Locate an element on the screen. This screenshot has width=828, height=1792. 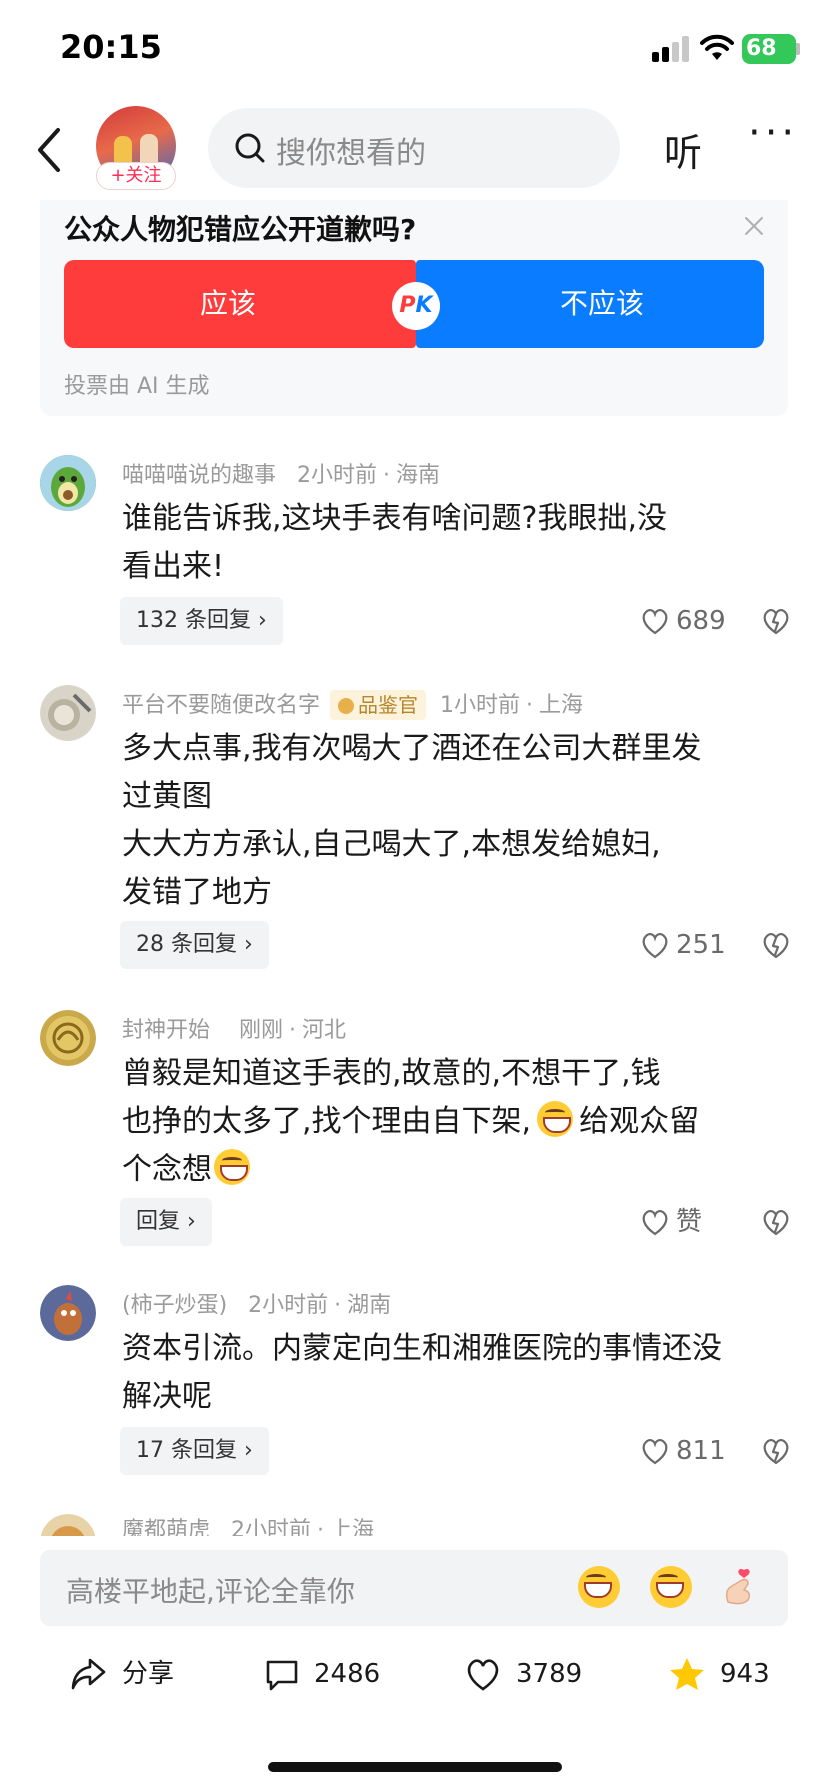
like-label: 赞 is located at coordinates (689, 1222).